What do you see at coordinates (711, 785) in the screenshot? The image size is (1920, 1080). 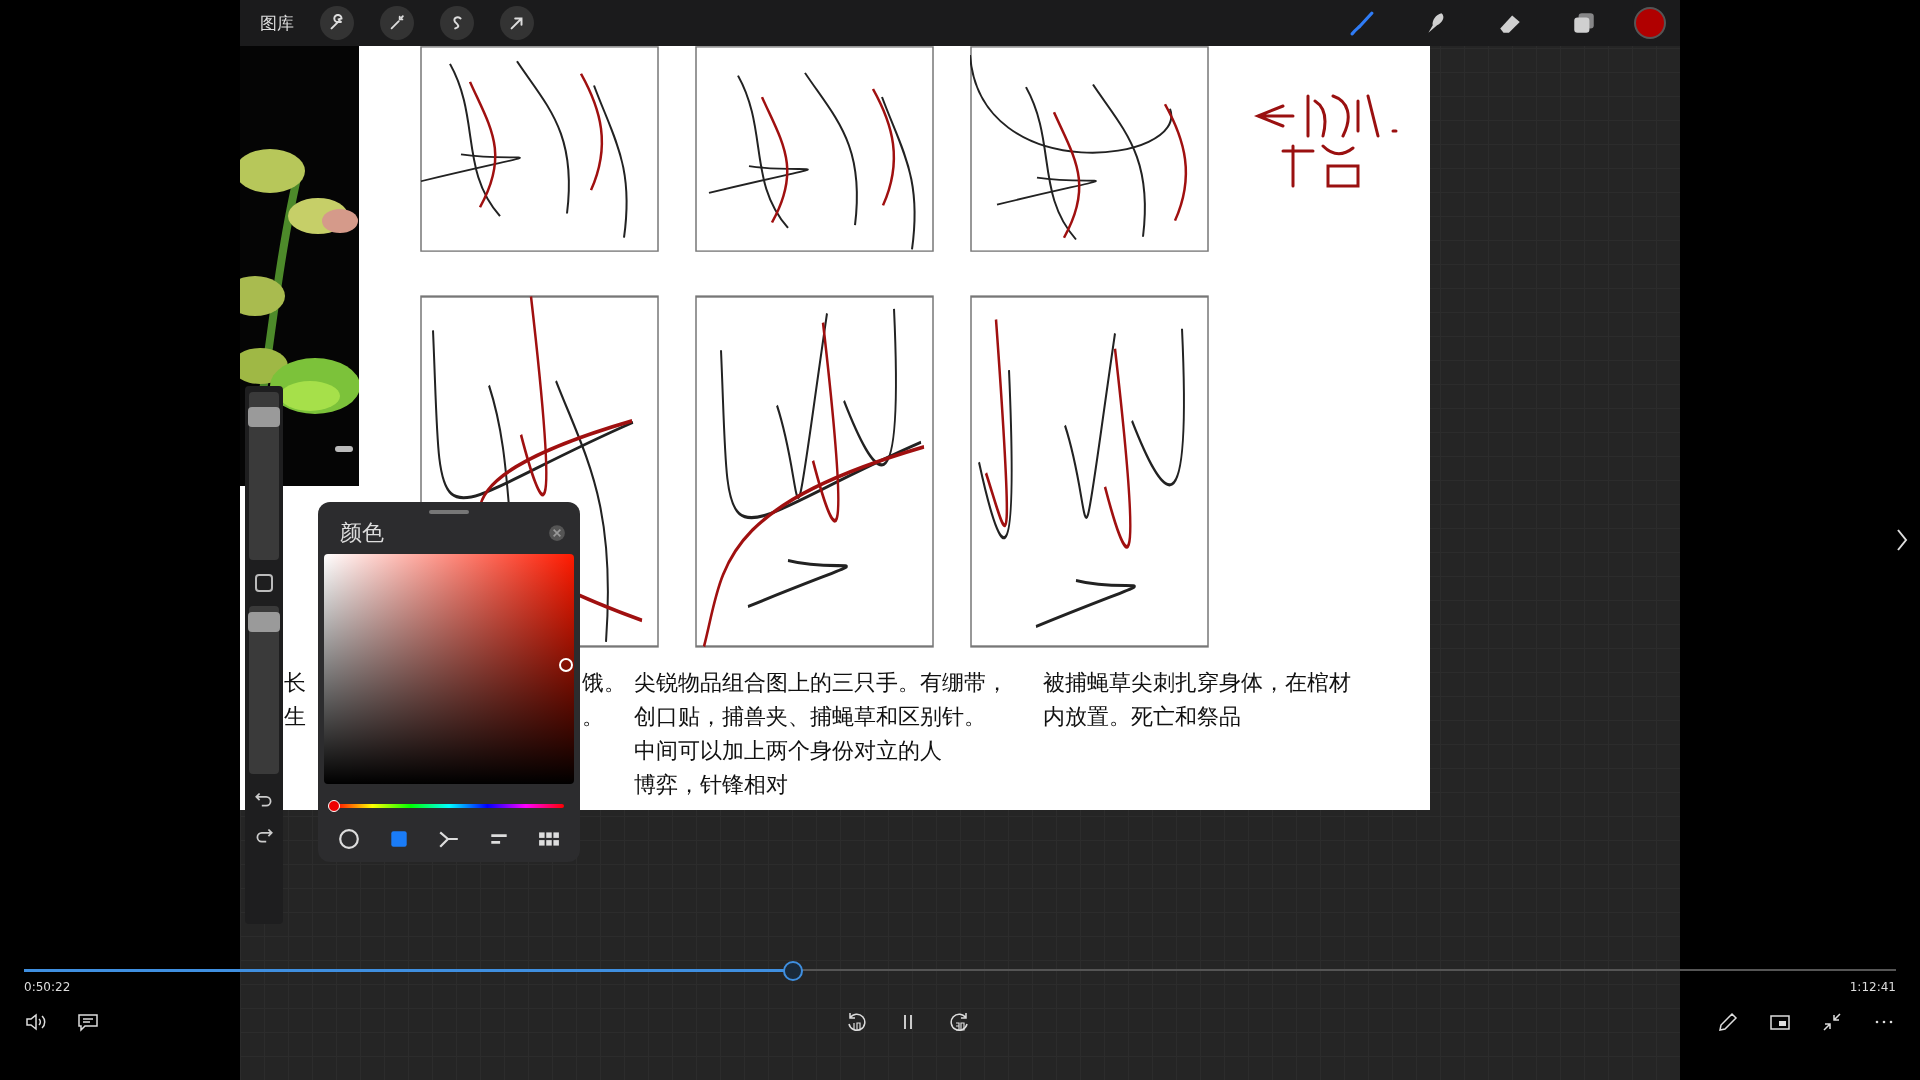 I see `note-line: 博弈，针锋相对` at bounding box center [711, 785].